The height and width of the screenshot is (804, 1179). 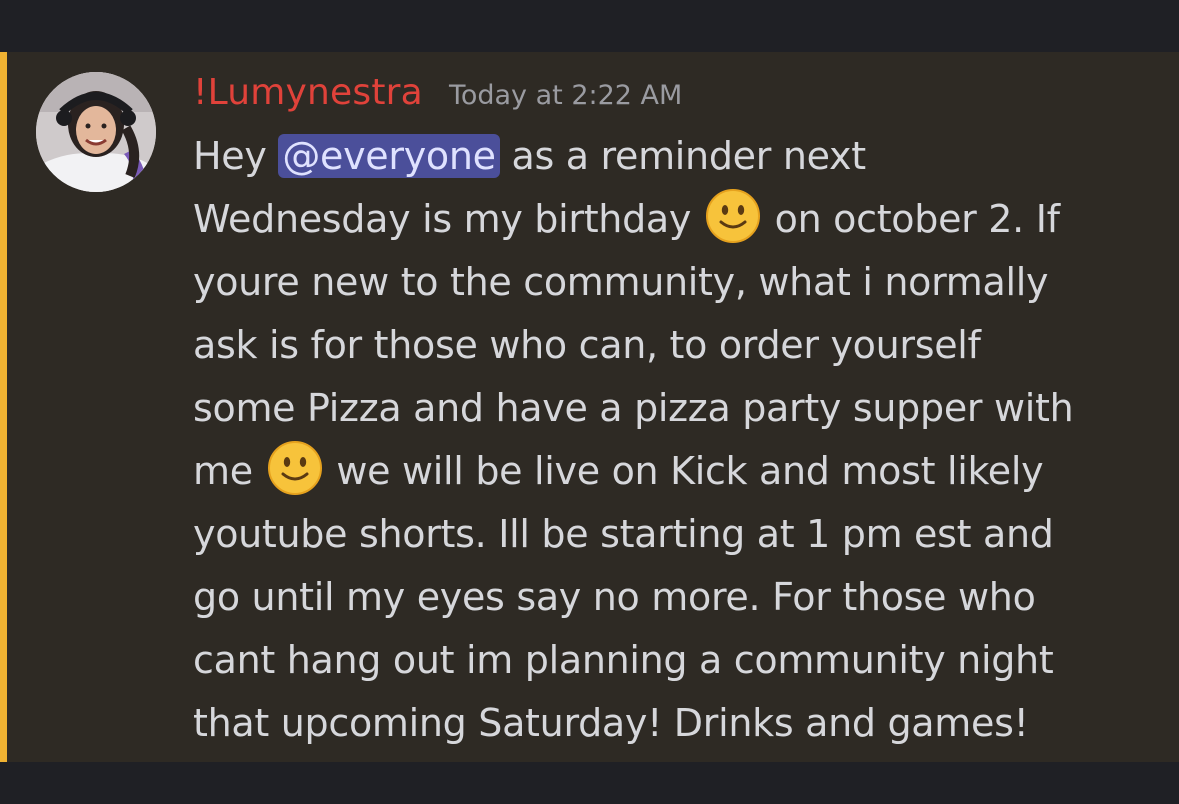 What do you see at coordinates (437, 97) in the screenshot?
I see `message-header: !Lumynestra Today at 2:22 AM` at bounding box center [437, 97].